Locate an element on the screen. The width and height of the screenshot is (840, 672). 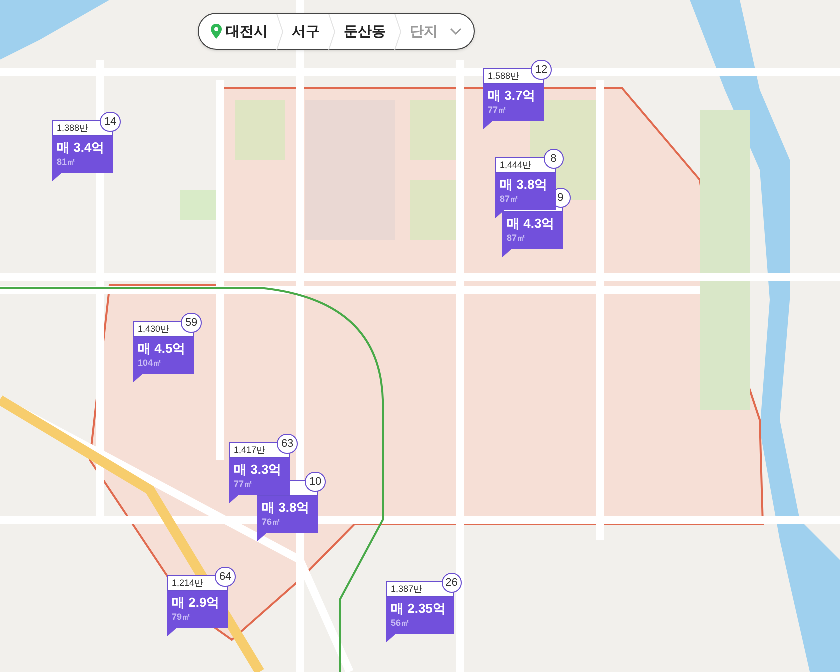
price-tag: 매 2.9억 79㎡ is located at coordinates (197, 609).